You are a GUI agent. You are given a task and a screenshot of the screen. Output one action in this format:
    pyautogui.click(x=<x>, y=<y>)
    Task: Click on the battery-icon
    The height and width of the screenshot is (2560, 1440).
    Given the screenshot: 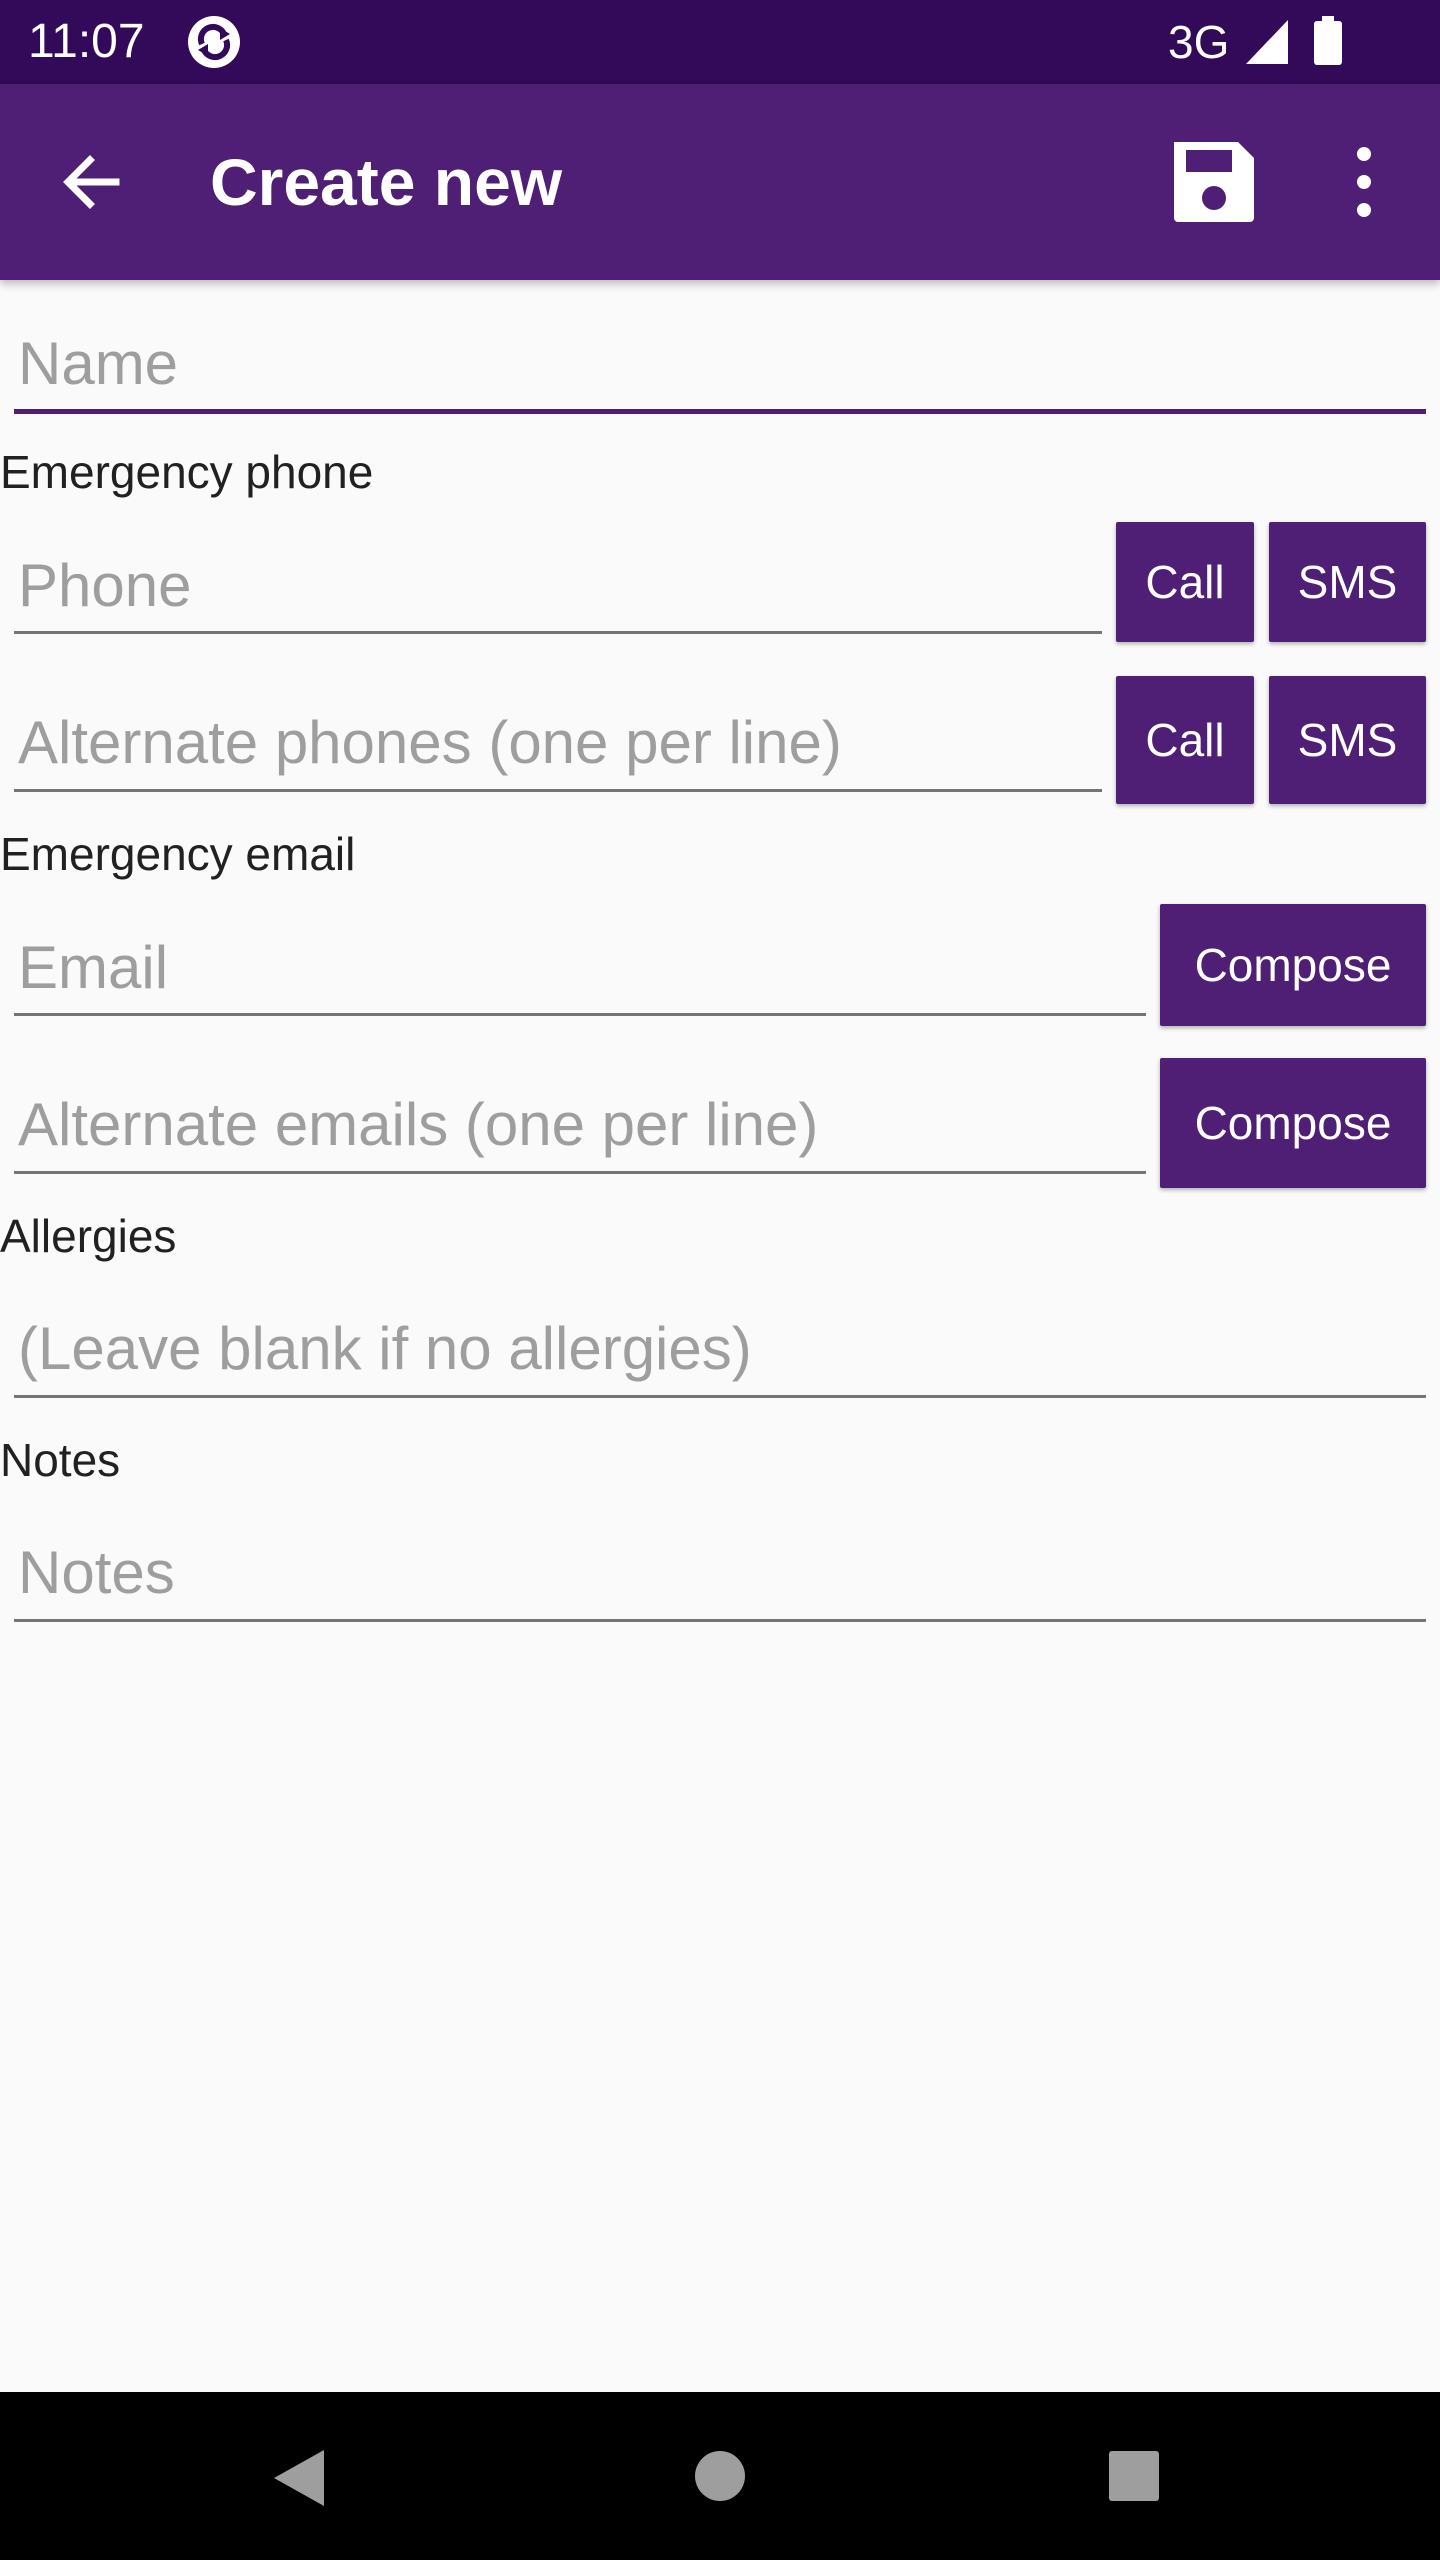 What is the action you would take?
    pyautogui.click(x=1328, y=40)
    